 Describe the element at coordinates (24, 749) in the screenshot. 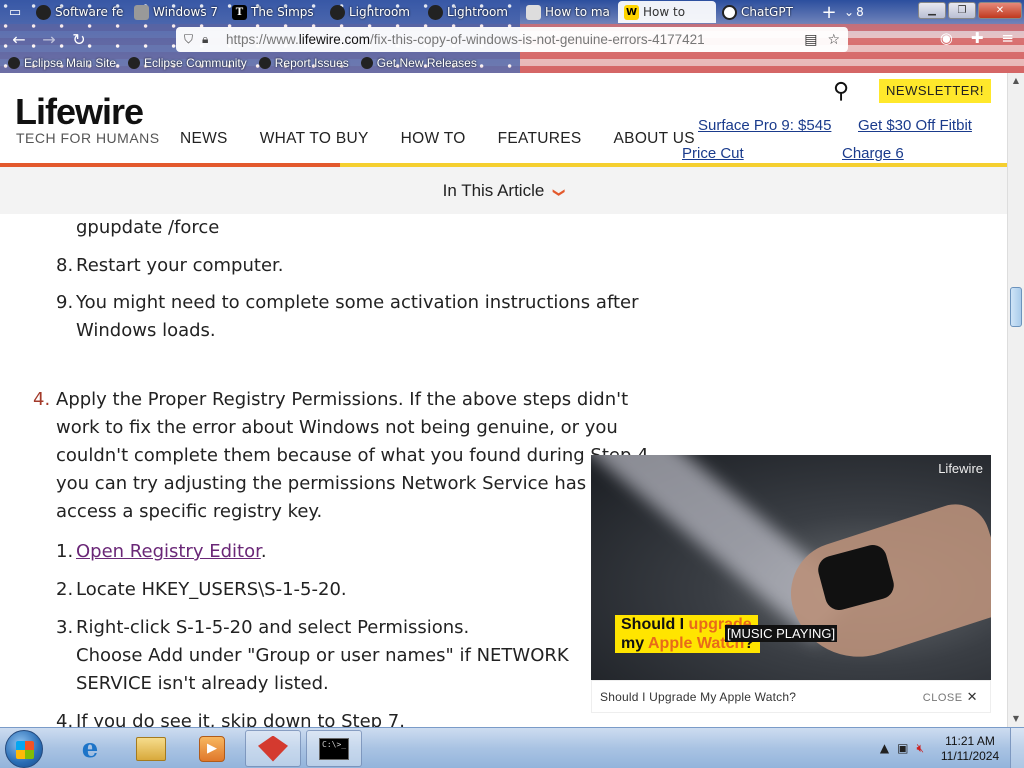

I see `start-button` at that location.